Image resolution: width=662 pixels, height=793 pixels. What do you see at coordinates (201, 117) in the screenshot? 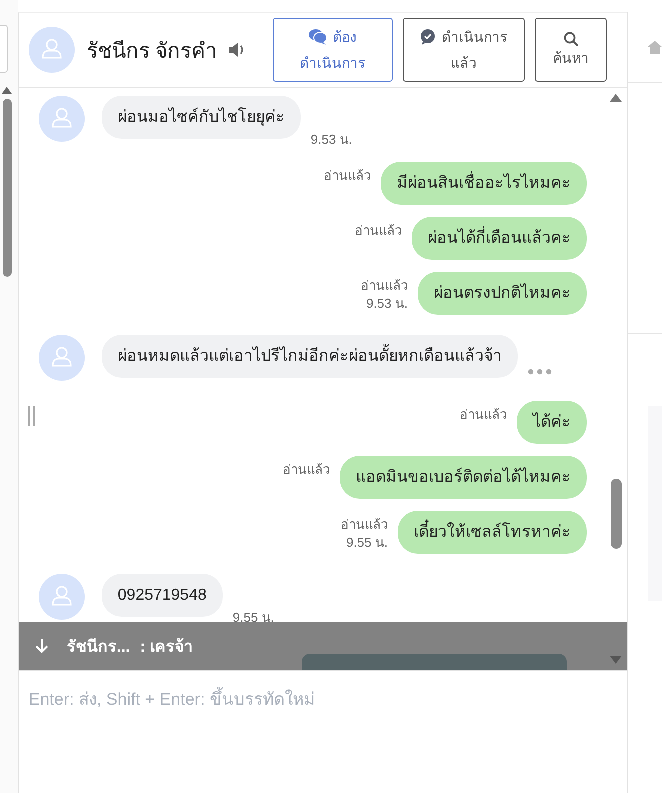
I see `message-bubble: ผ่อนมอไซค์กับไชโยยุค่ะ` at bounding box center [201, 117].